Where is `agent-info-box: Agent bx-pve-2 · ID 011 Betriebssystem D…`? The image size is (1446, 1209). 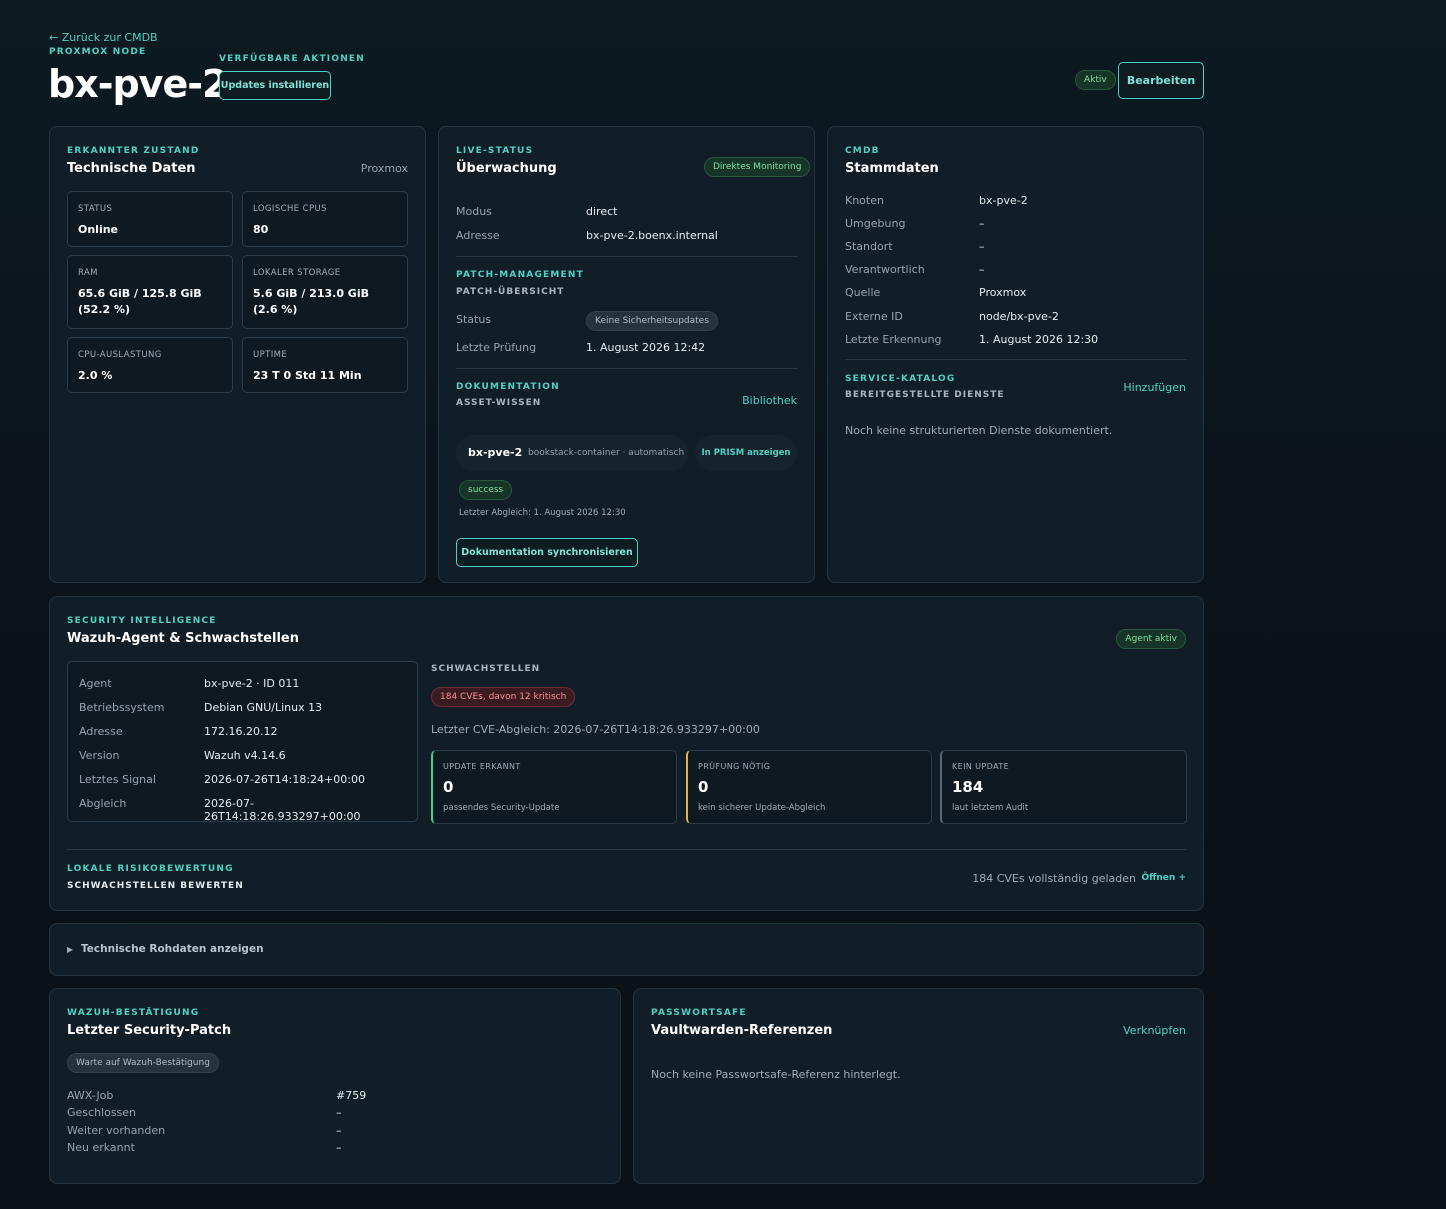 agent-info-box: Agent bx-pve-2 · ID 011 Betriebssystem D… is located at coordinates (242, 742).